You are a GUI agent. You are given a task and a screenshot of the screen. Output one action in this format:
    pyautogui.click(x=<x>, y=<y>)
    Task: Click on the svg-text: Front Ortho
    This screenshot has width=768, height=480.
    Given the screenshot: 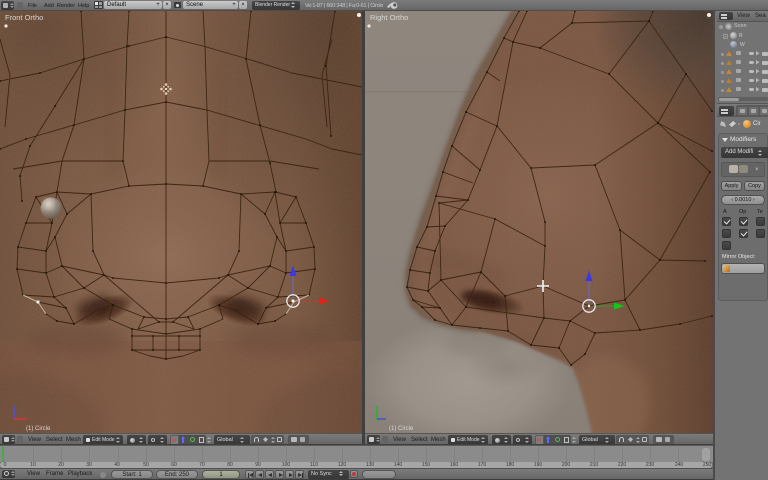 What is the action you would take?
    pyautogui.click(x=24, y=17)
    